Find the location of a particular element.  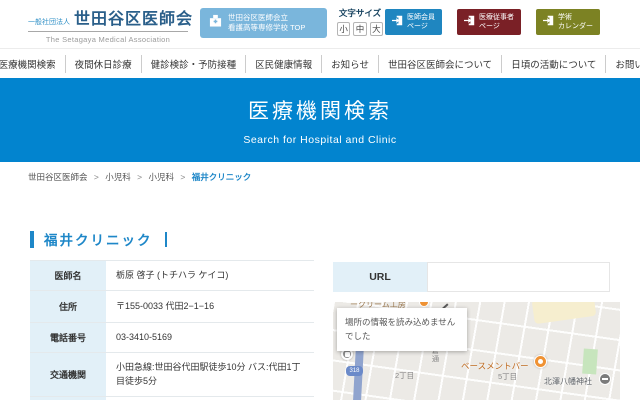

page-title: 医療機関検索 is located at coordinates (320, 111).